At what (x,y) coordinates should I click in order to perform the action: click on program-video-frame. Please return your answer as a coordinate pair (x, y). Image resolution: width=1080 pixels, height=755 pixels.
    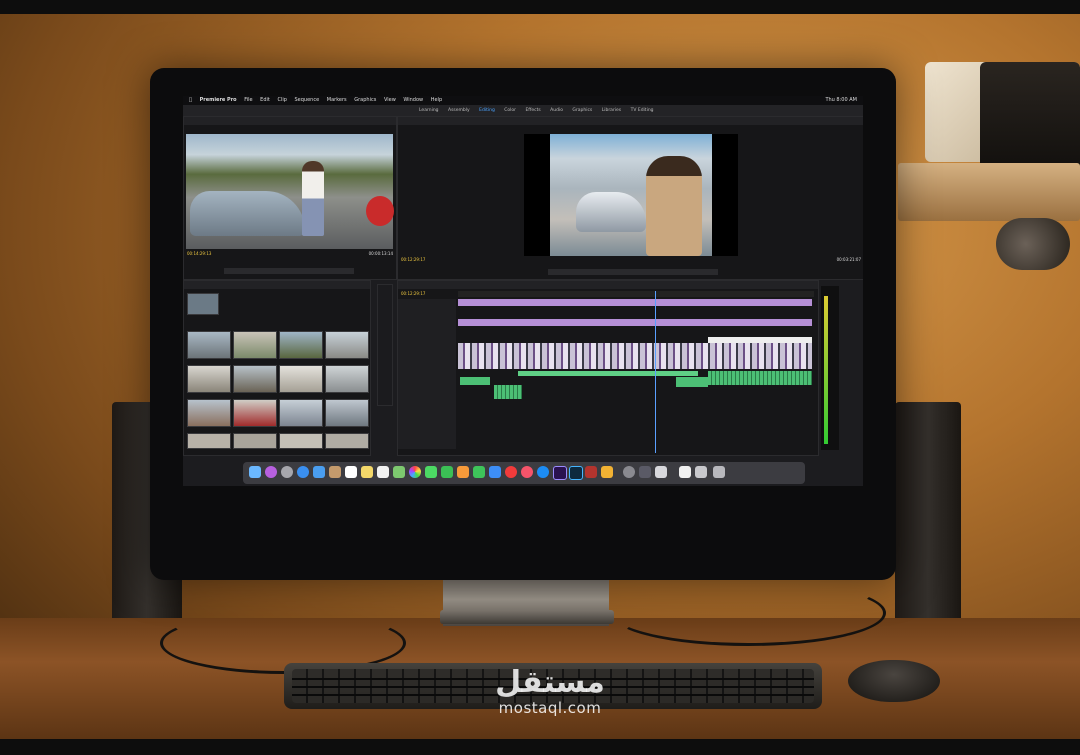
    Looking at the image, I should click on (631, 195).